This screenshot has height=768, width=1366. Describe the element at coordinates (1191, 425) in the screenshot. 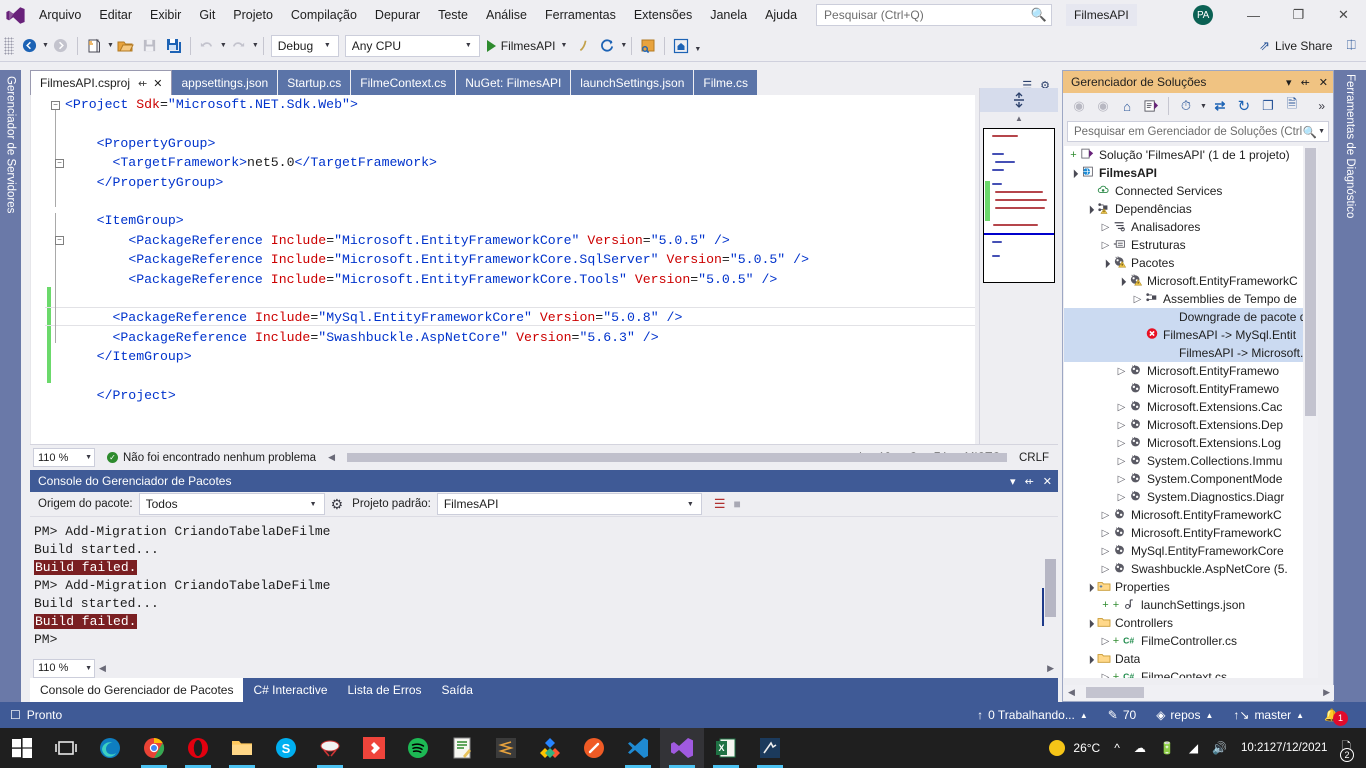

I see `solution-tree-item: ▷ Microsoft.Extensions.Dep` at that location.